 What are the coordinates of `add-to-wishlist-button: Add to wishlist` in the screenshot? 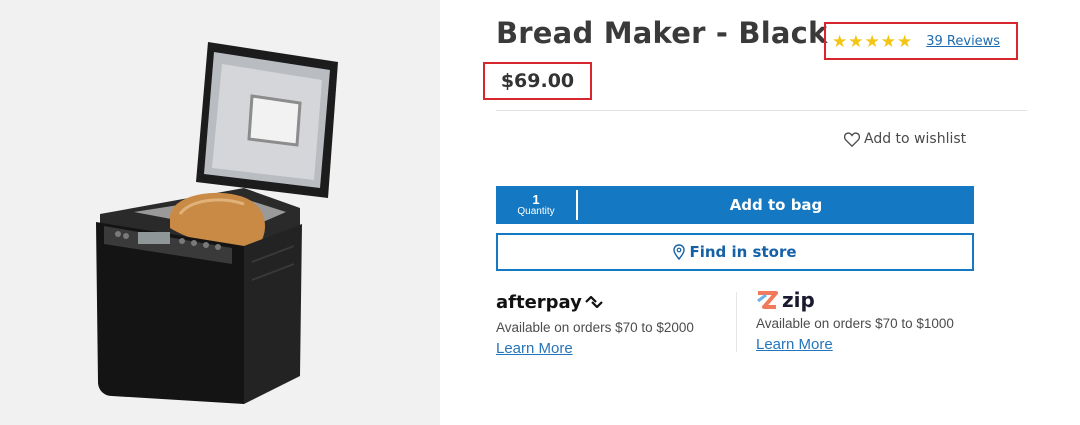 It's located at (905, 139).